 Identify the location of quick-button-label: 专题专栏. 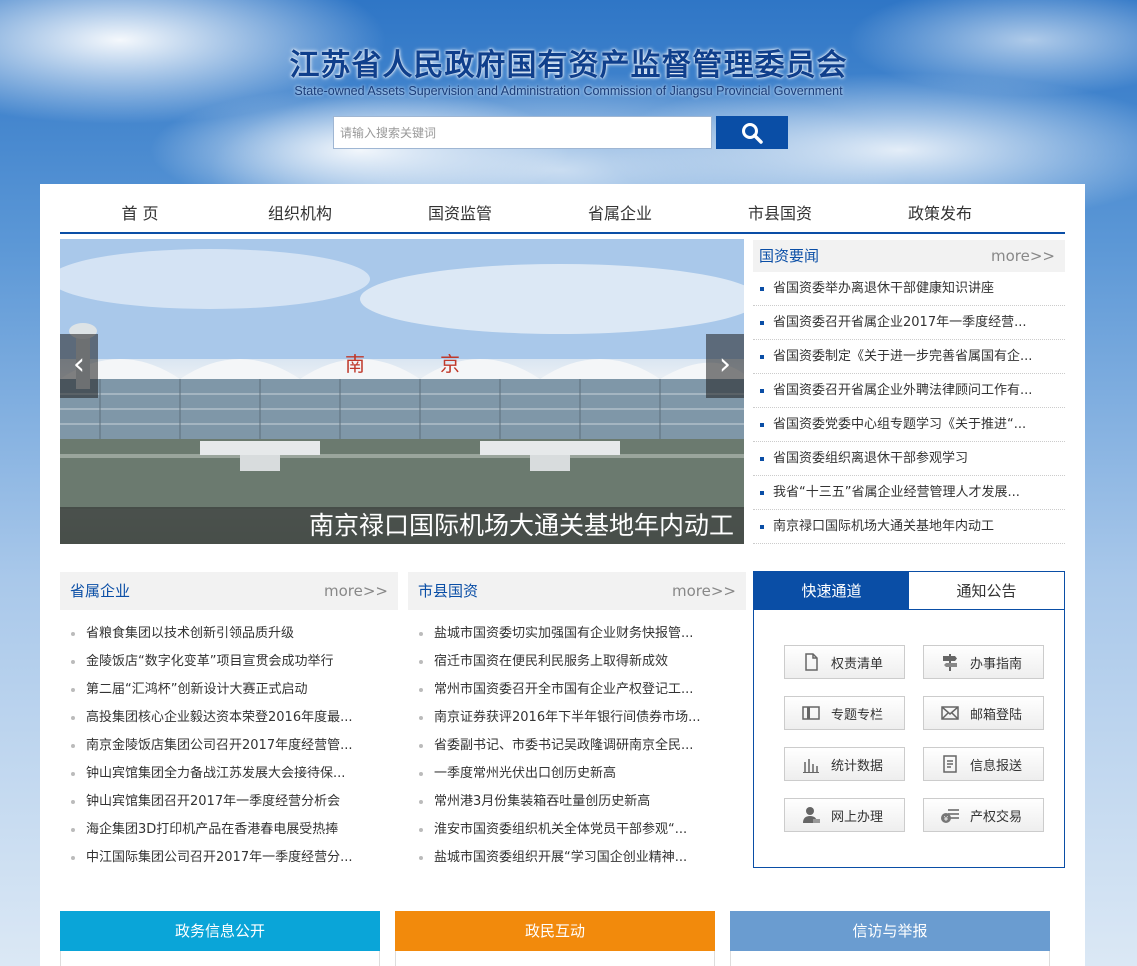
(857, 715).